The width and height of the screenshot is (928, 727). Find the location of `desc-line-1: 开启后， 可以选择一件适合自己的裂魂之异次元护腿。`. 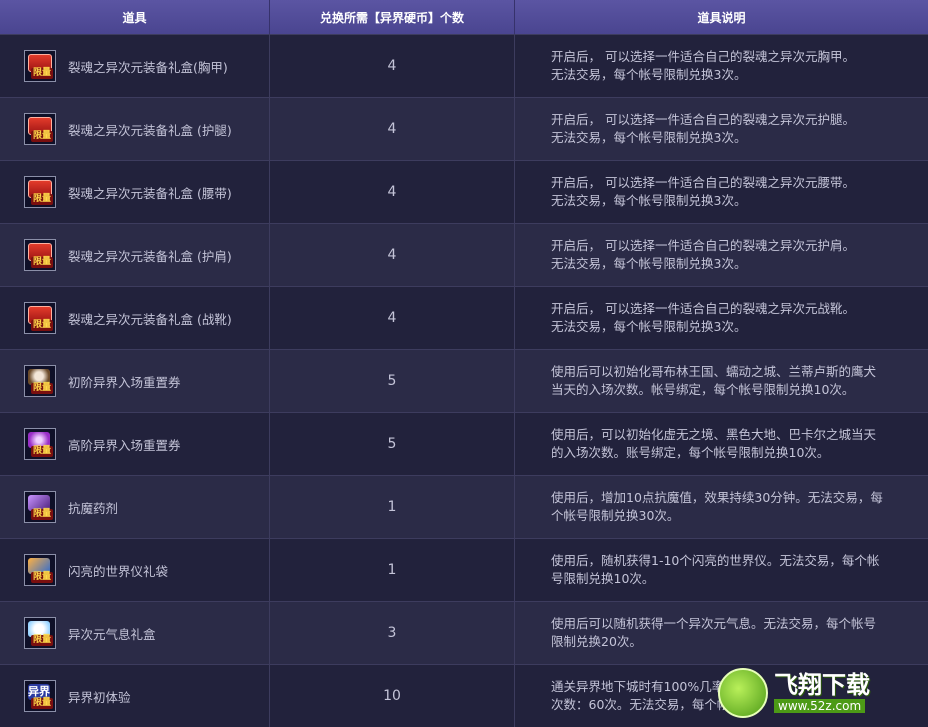

desc-line-1: 开启后， 可以选择一件适合自己的裂魂之异次元护腿。 is located at coordinates (703, 119).